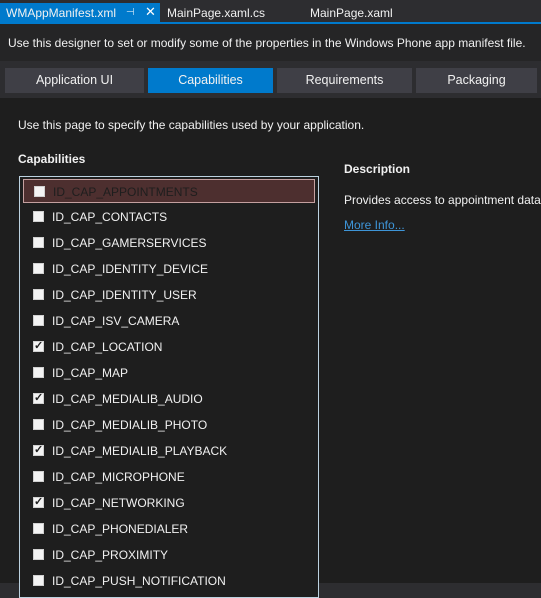 Image resolution: width=541 pixels, height=598 pixels. I want to click on capability-label: ID_CAP_MAP, so click(90, 373).